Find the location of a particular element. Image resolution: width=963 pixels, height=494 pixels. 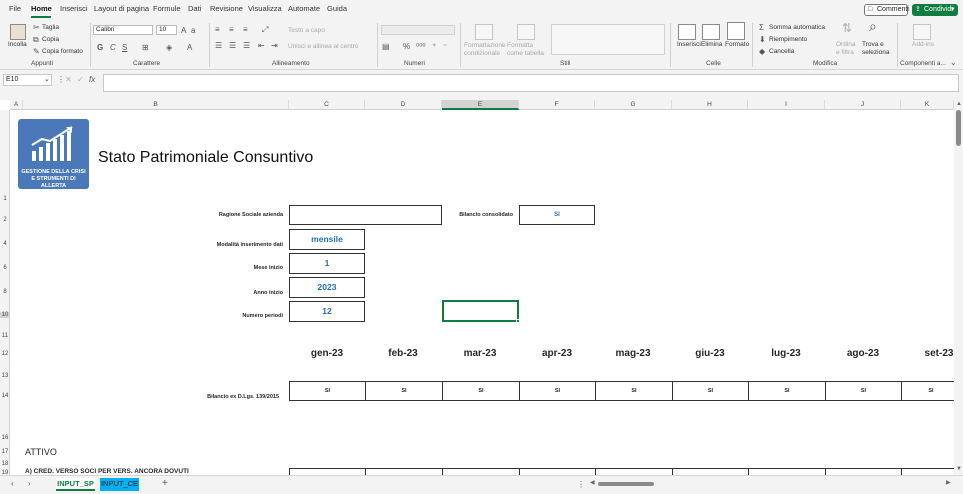

percent-icon: % is located at coordinates (406, 46).